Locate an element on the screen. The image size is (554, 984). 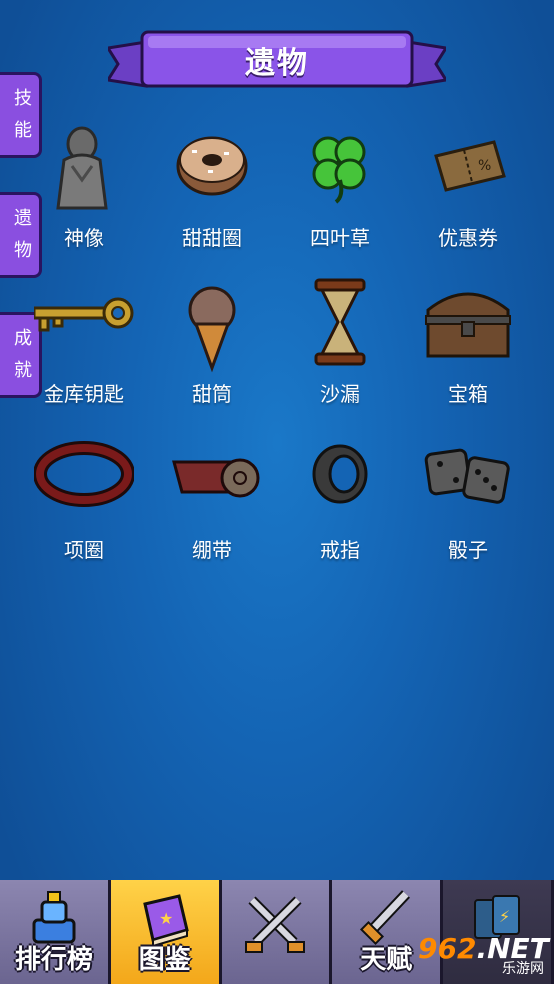
chest-icon is located at coordinates (468, 325).